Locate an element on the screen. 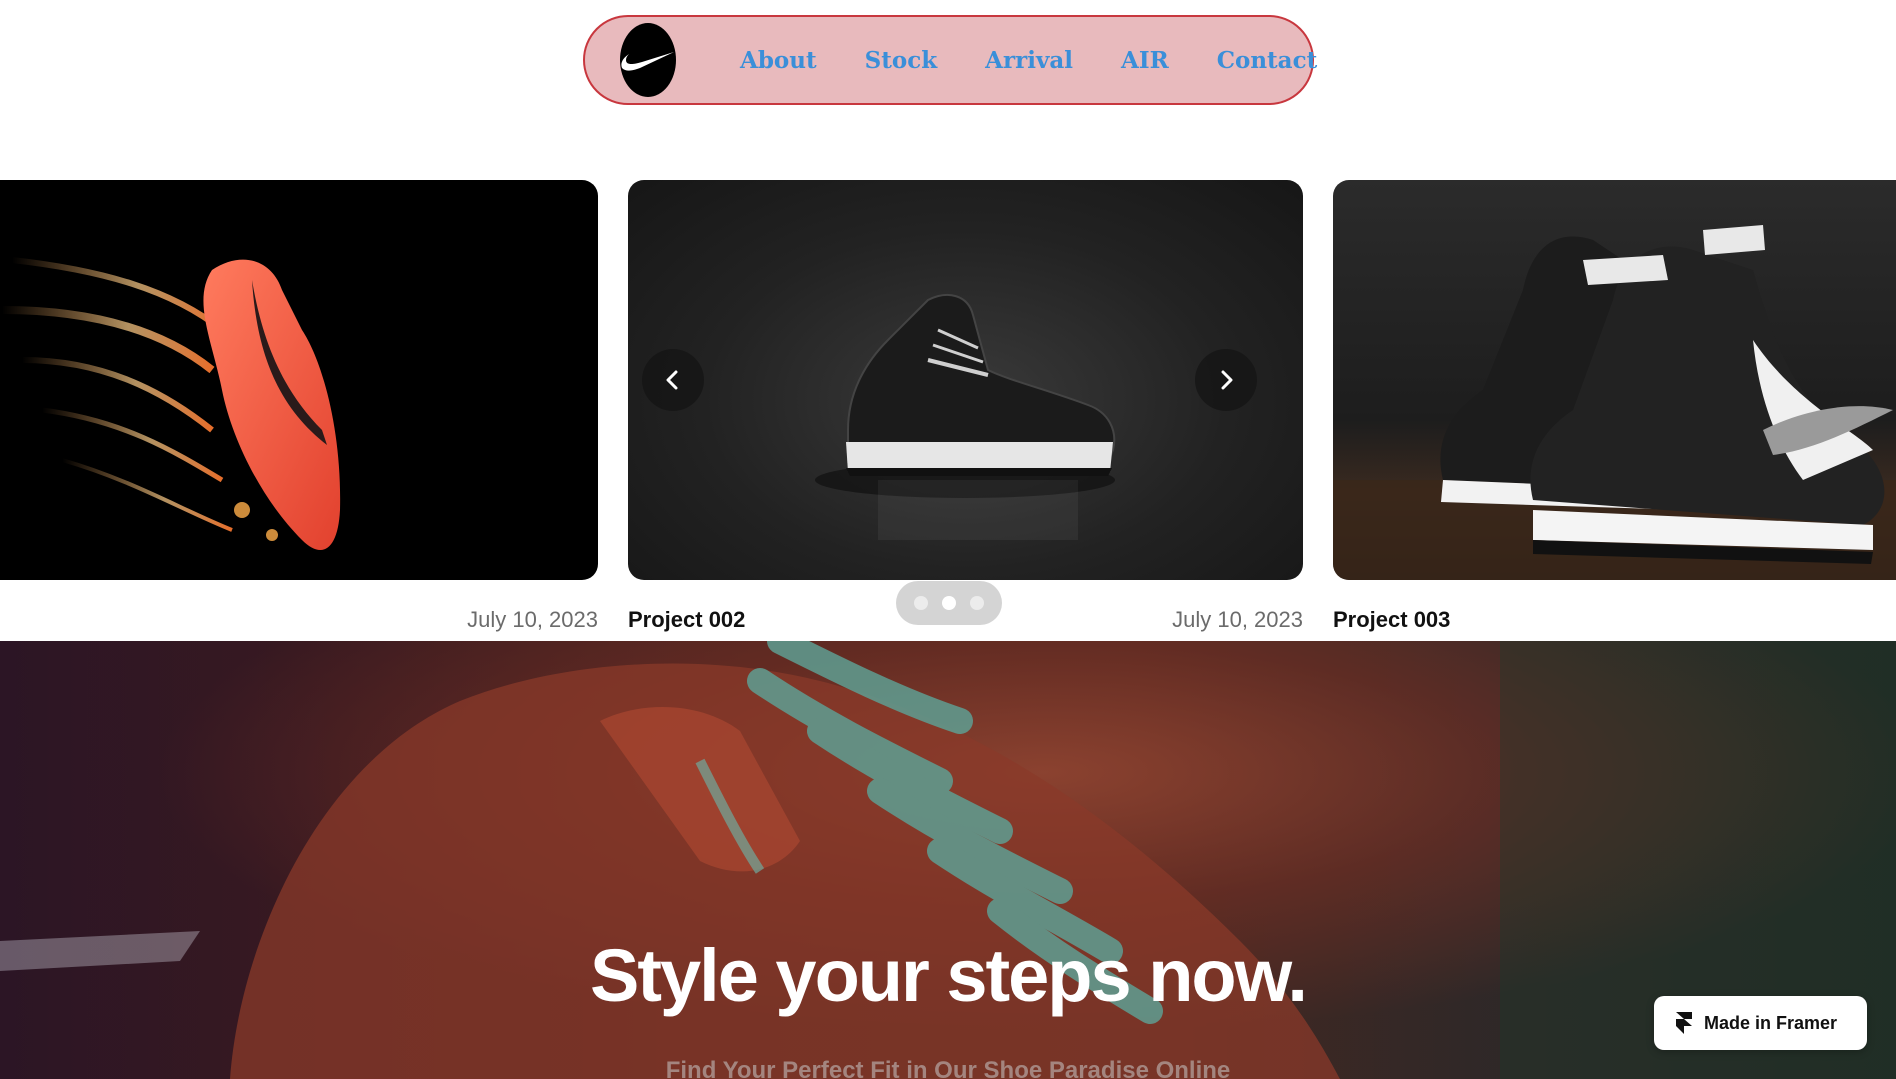 This screenshot has width=1896, height=1079. project-title: Project 002 is located at coordinates (687, 619).